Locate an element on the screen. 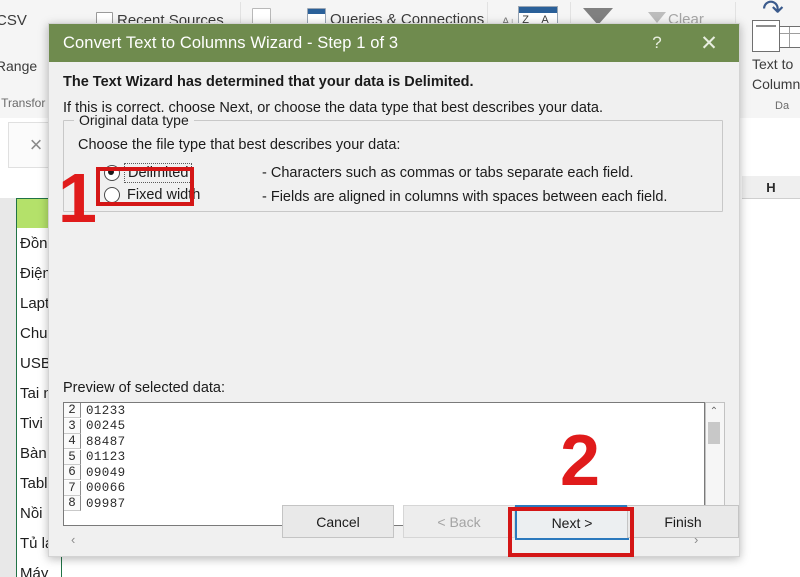 The width and height of the screenshot is (800, 577). preview-row-number: 8 is located at coordinates (72, 504).